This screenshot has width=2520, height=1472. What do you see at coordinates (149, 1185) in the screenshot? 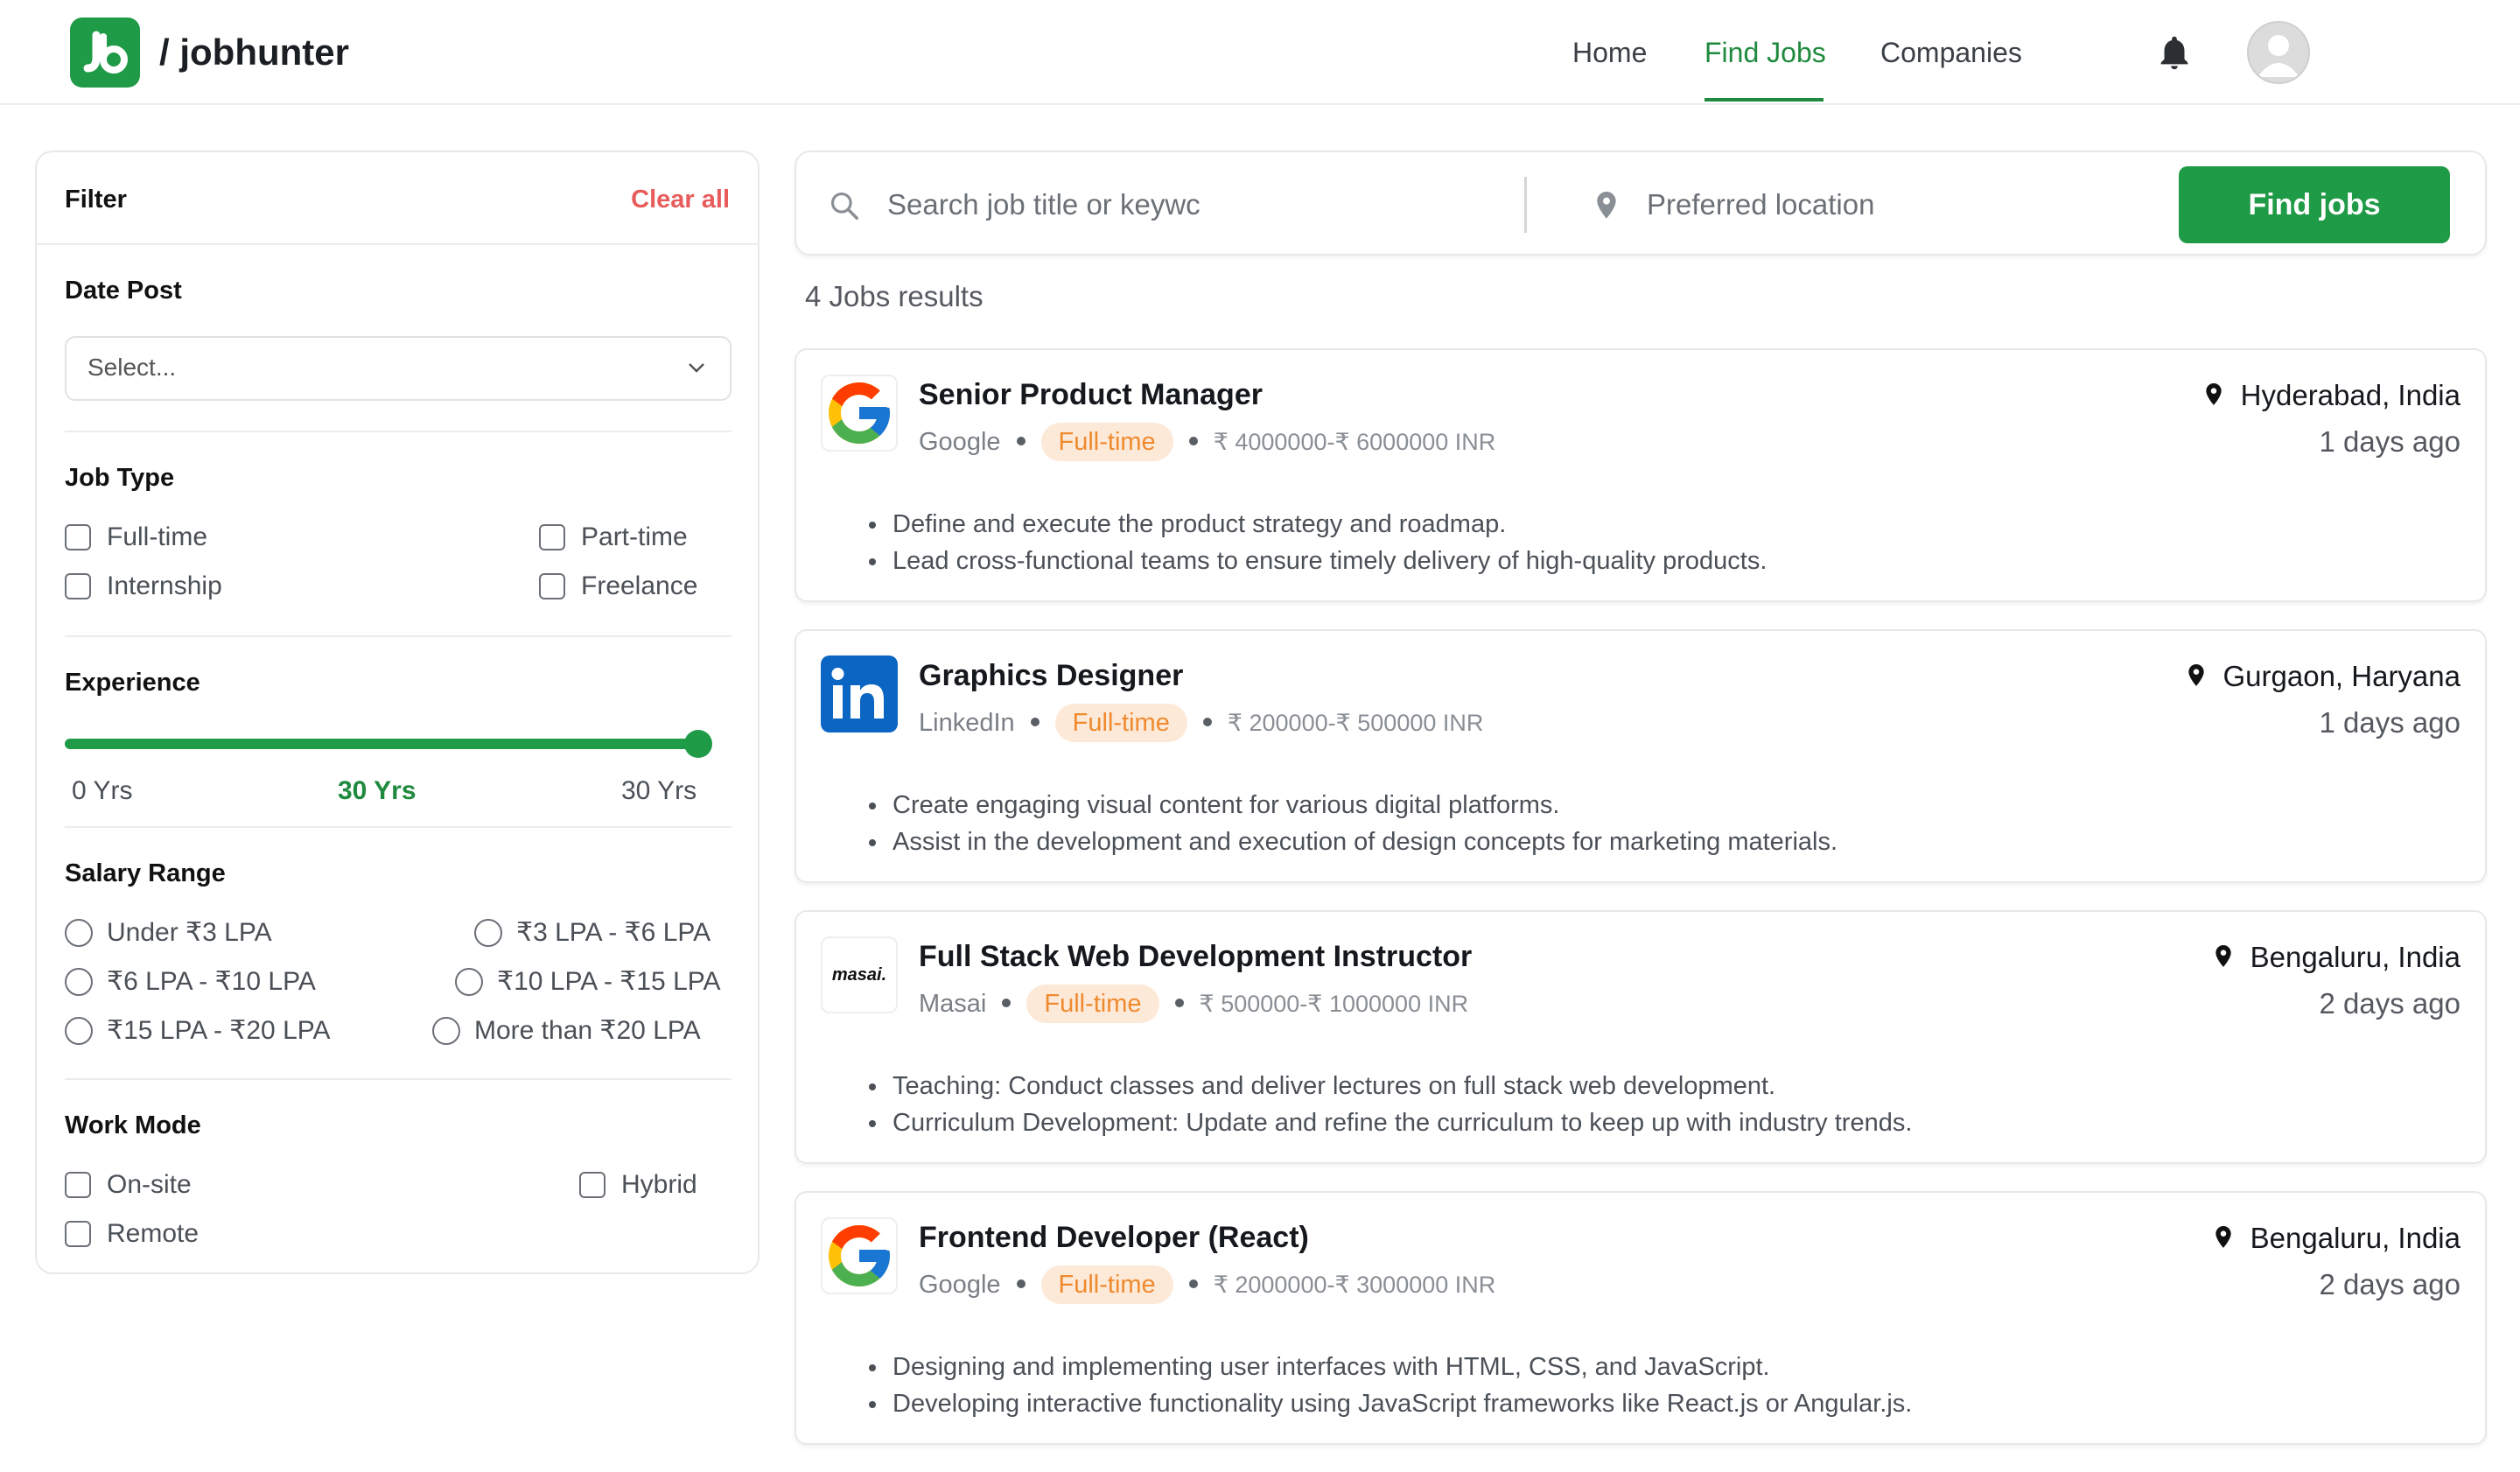
I see `option-on-site: On-site` at bounding box center [149, 1185].